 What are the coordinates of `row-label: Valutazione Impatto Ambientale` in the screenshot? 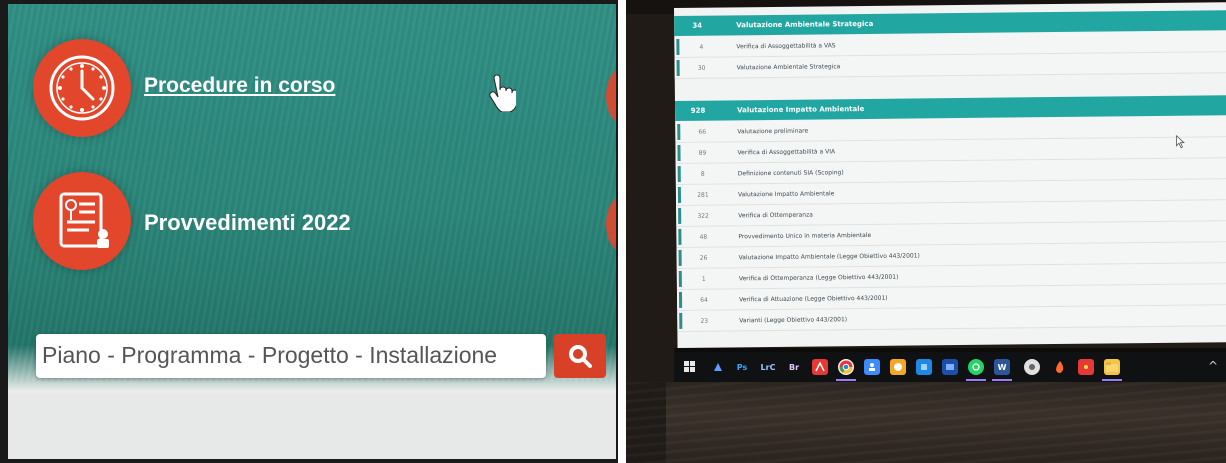 It's located at (786, 194).